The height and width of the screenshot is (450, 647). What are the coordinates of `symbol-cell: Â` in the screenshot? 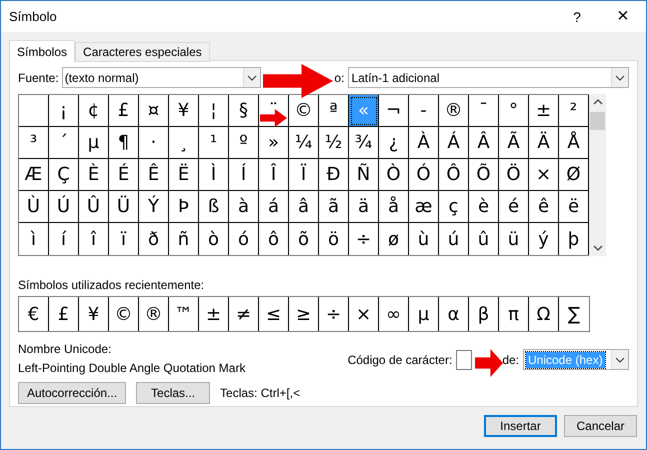 It's located at (484, 143).